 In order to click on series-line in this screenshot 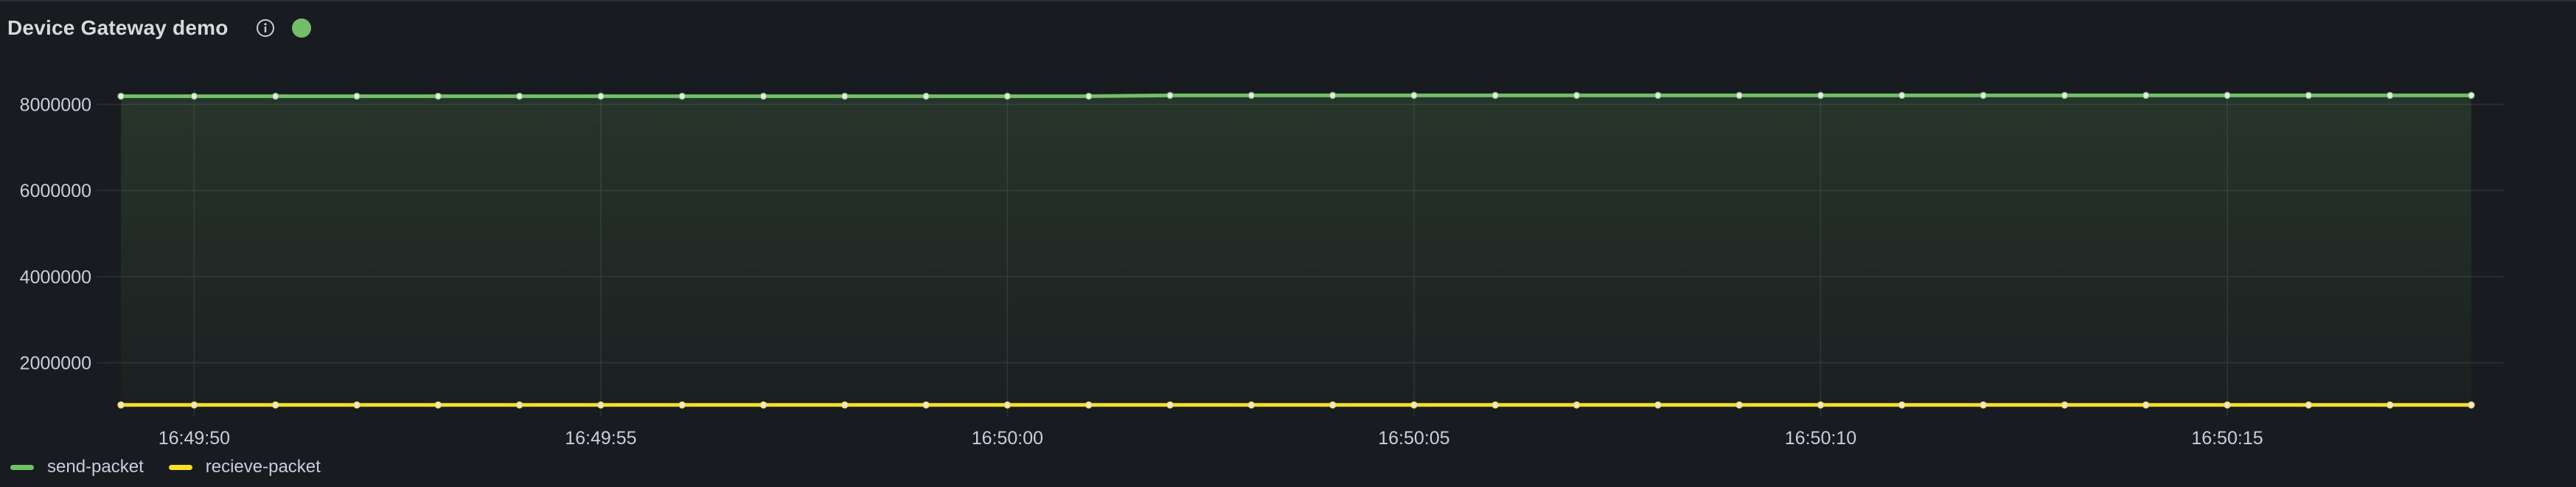, I will do `click(1296, 95)`.